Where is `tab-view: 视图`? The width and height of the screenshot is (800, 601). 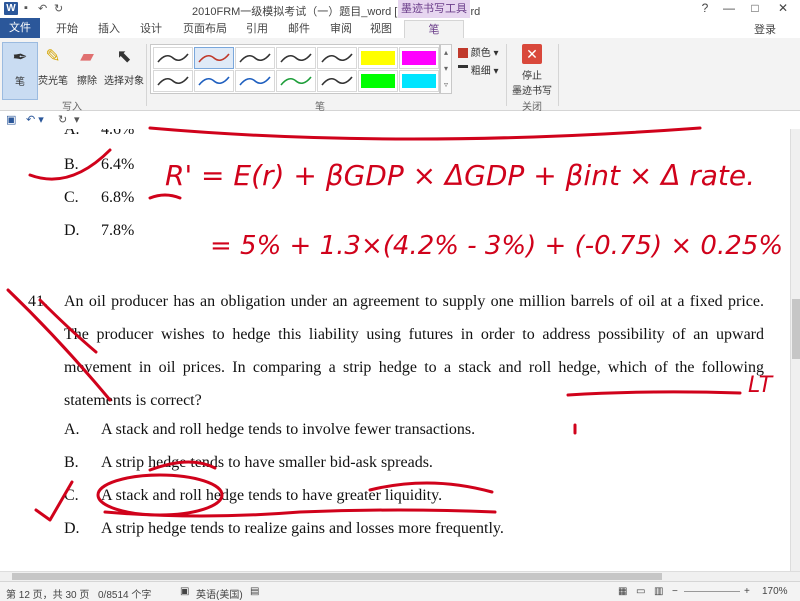 tab-view: 视图 is located at coordinates (381, 29).